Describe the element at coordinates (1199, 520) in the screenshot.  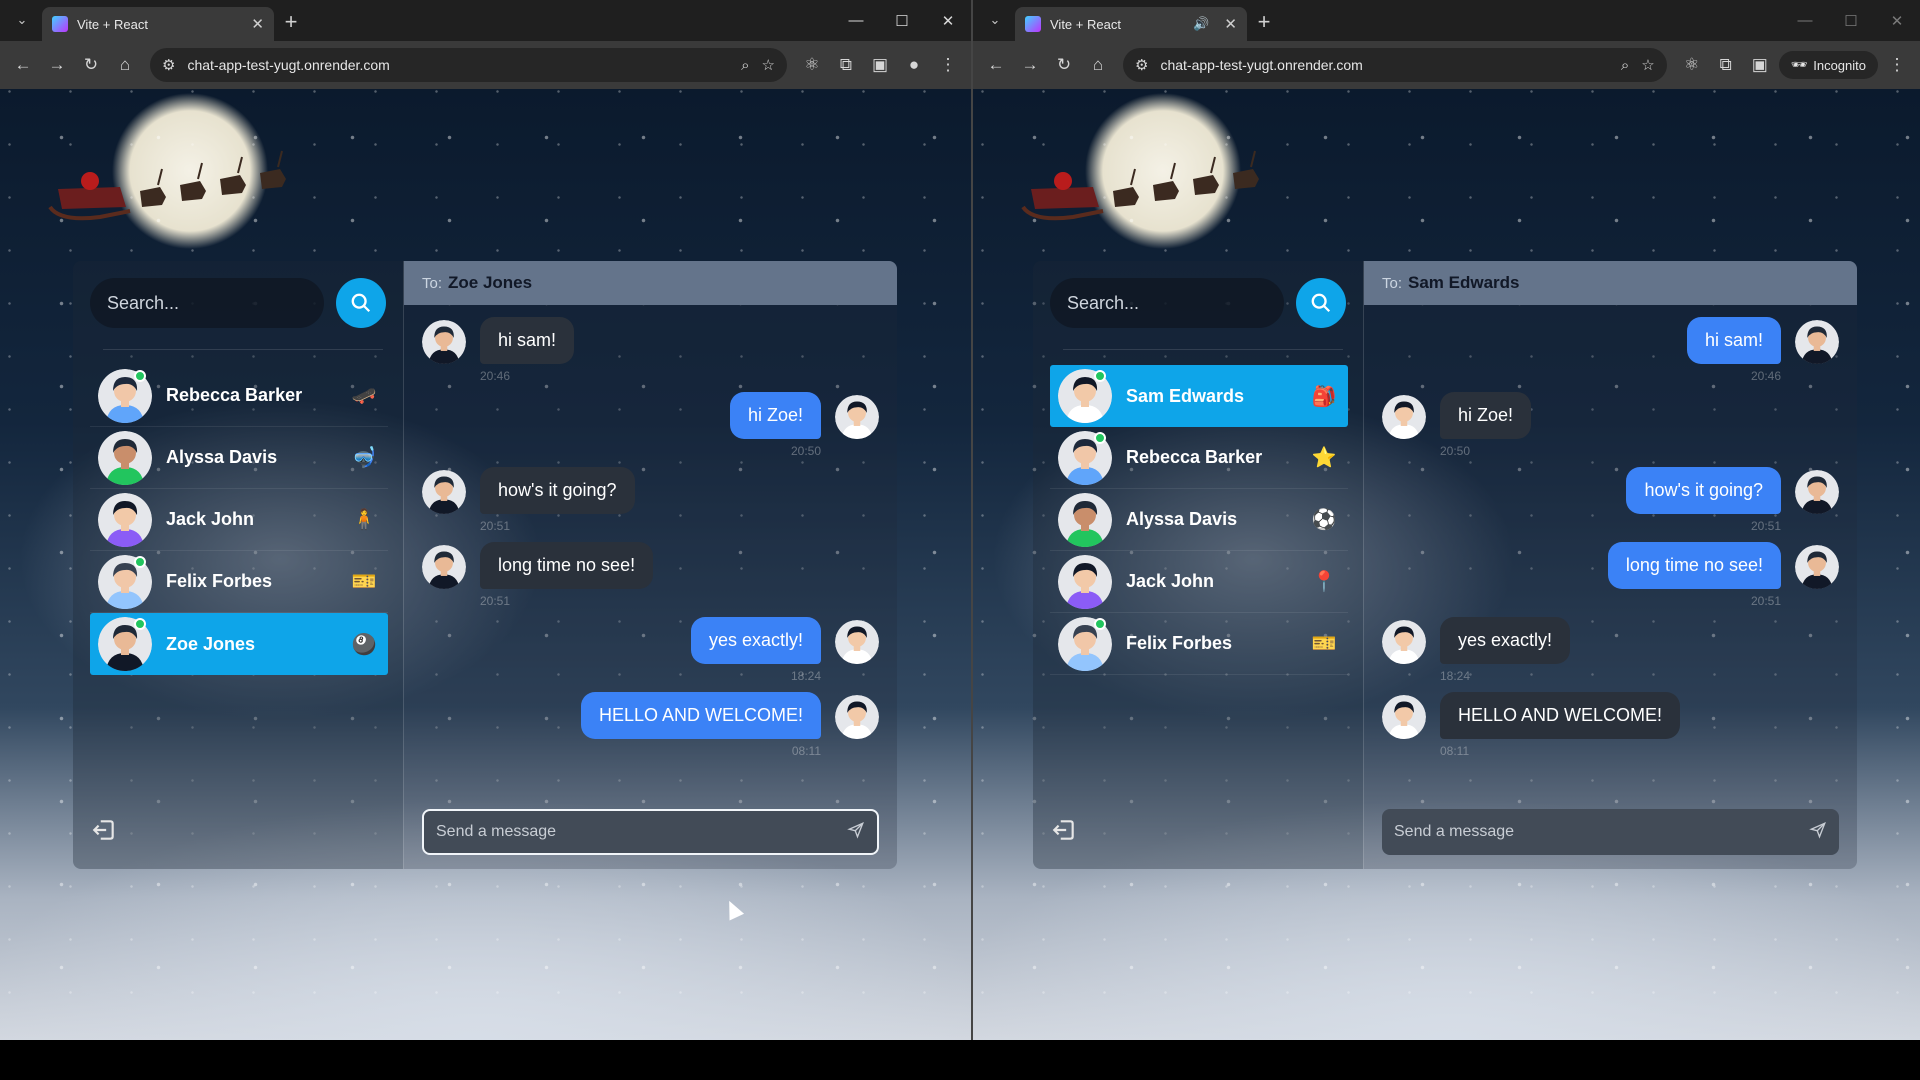
I see `contact-item: Alyssa Davis ⚽` at that location.